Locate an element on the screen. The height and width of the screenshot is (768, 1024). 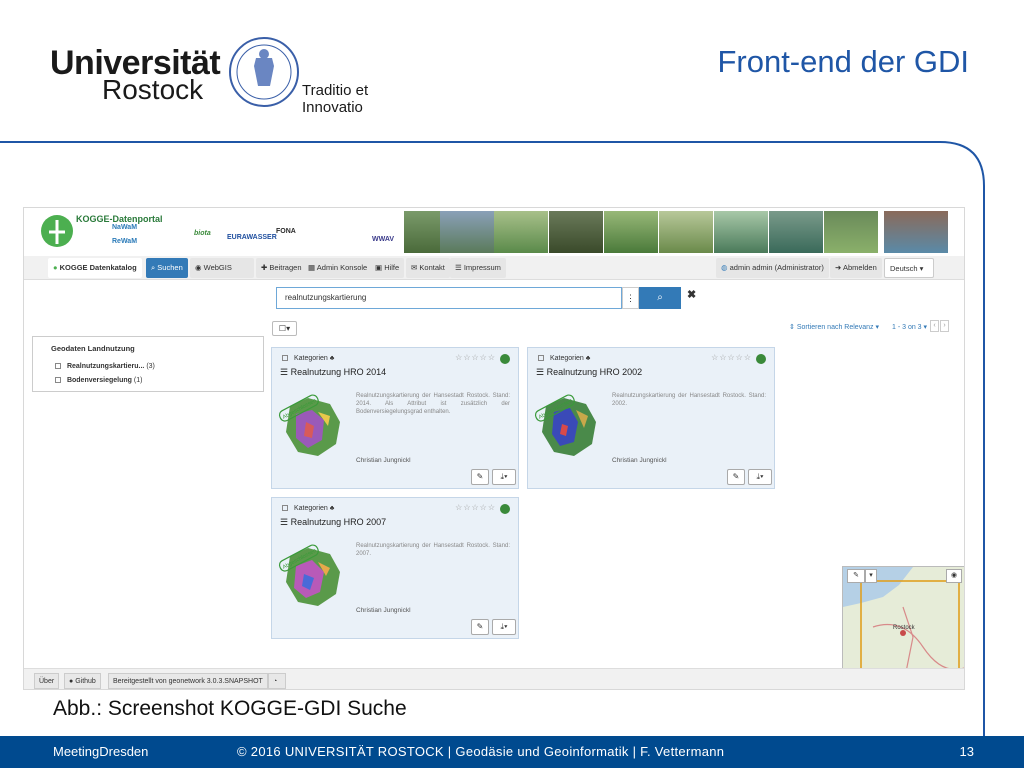
nav-kontakt-label: Kontakt is located at coordinates (432, 267).